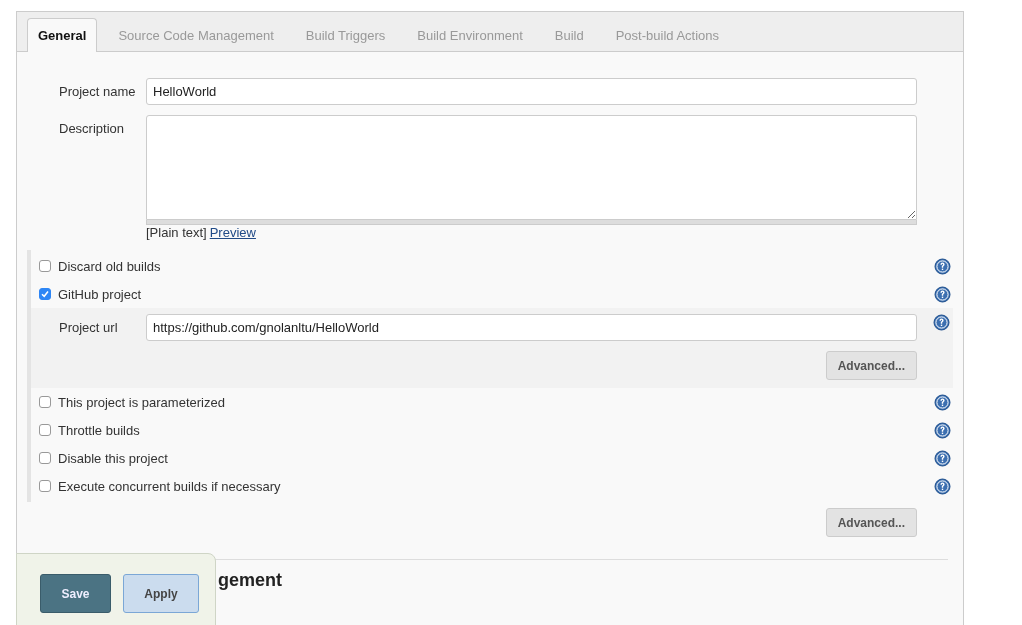 The image size is (1022, 625). Describe the element at coordinates (100, 294) in the screenshot. I see `option-label: GitHub project` at that location.